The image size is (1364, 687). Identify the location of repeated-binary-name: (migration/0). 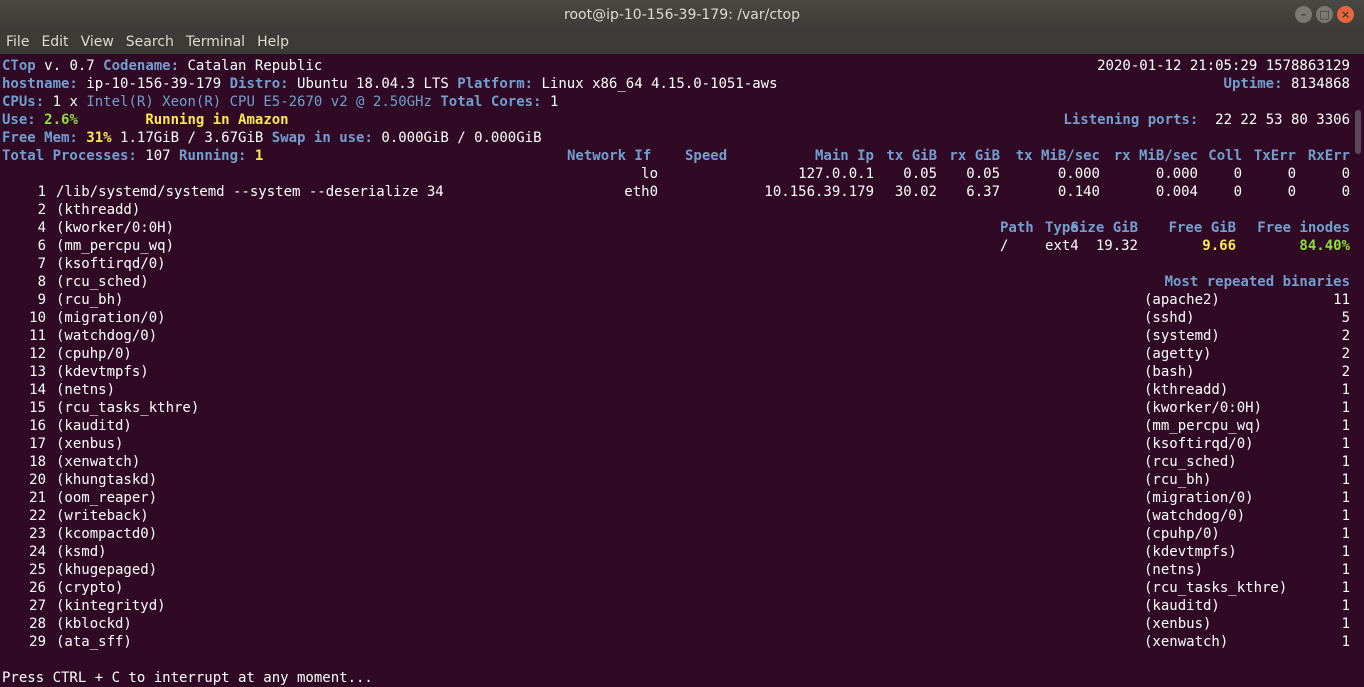
(1199, 498).